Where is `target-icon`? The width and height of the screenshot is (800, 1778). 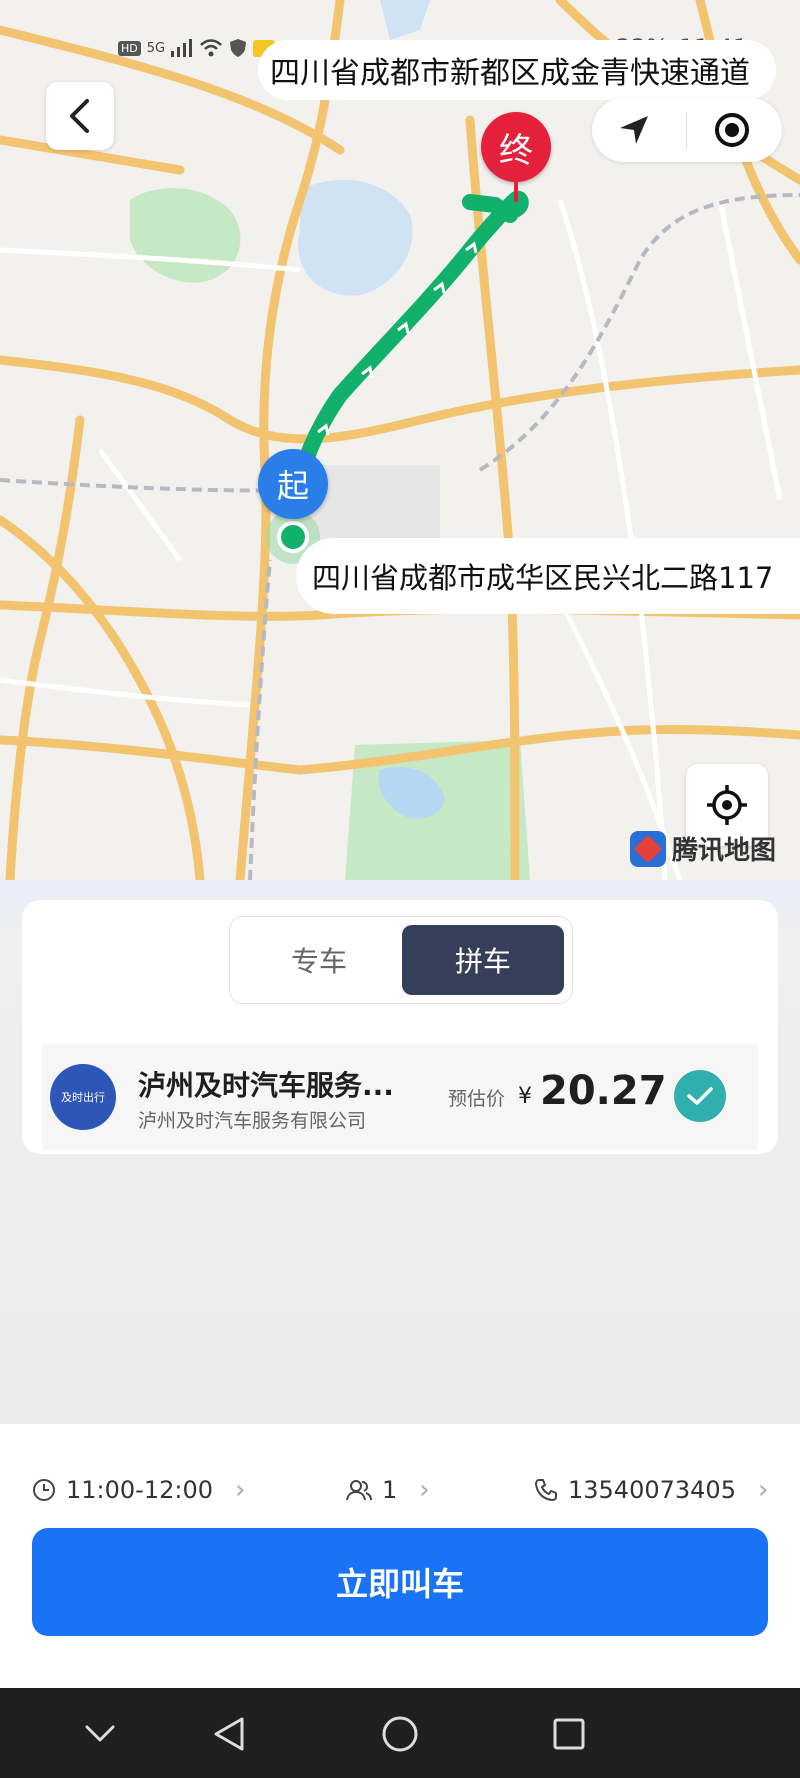
target-icon is located at coordinates (732, 130).